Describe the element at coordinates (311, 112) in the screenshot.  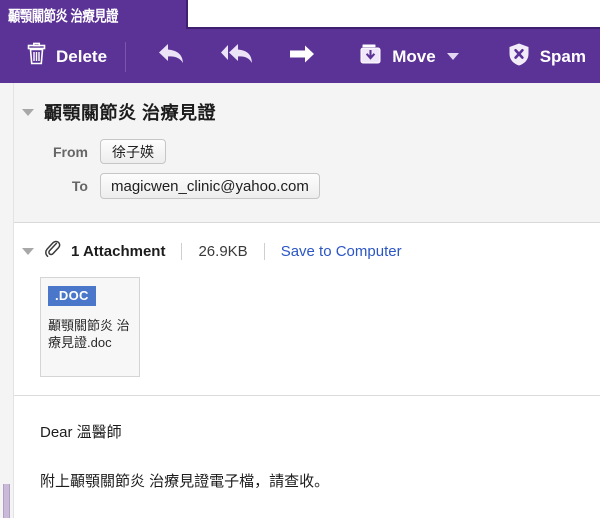
I see `subject-row: 顳顎關節炎 治療見證` at that location.